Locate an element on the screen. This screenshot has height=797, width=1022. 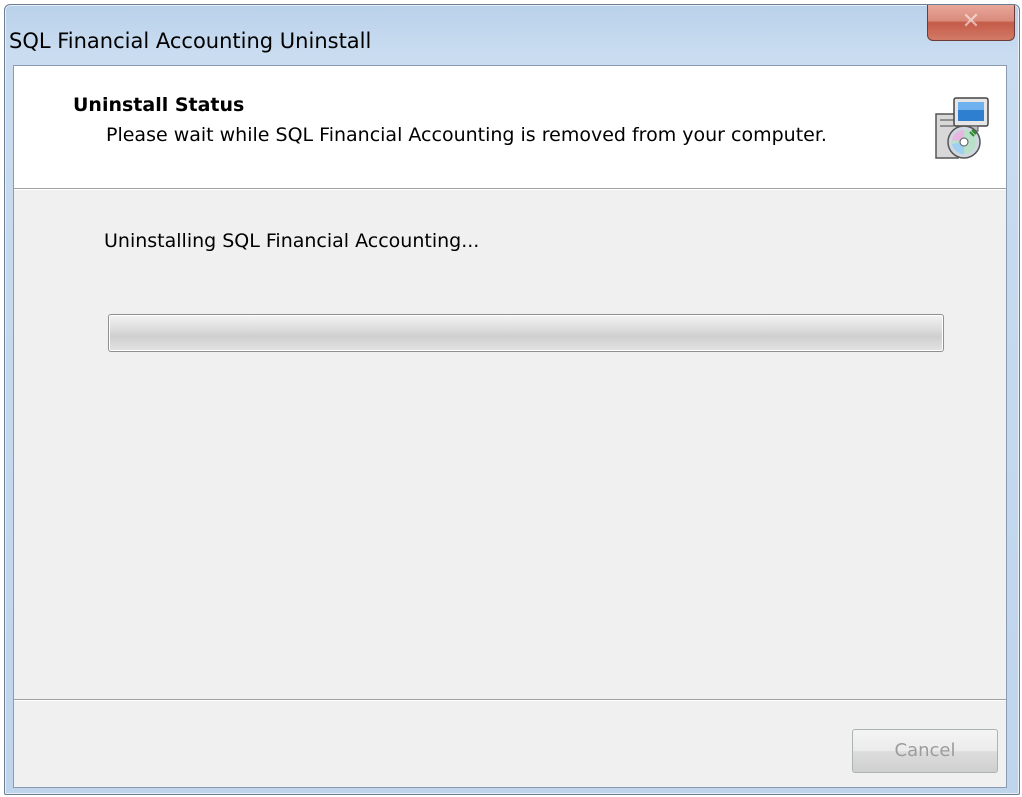
window-title: SQL Financial Accounting Uninstall is located at coordinates (190, 41).